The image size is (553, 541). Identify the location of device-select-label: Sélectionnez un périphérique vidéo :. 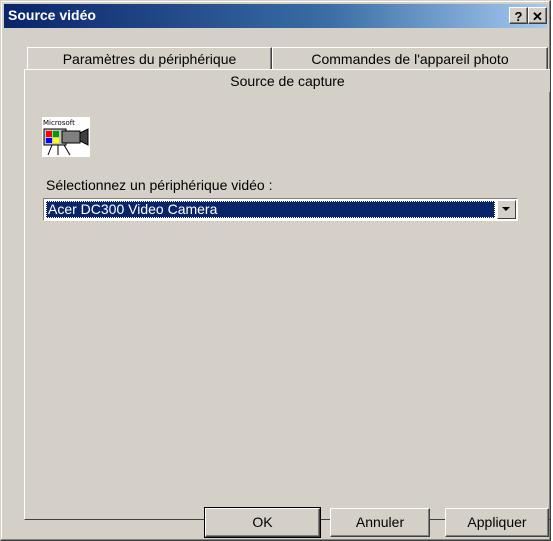
(159, 185).